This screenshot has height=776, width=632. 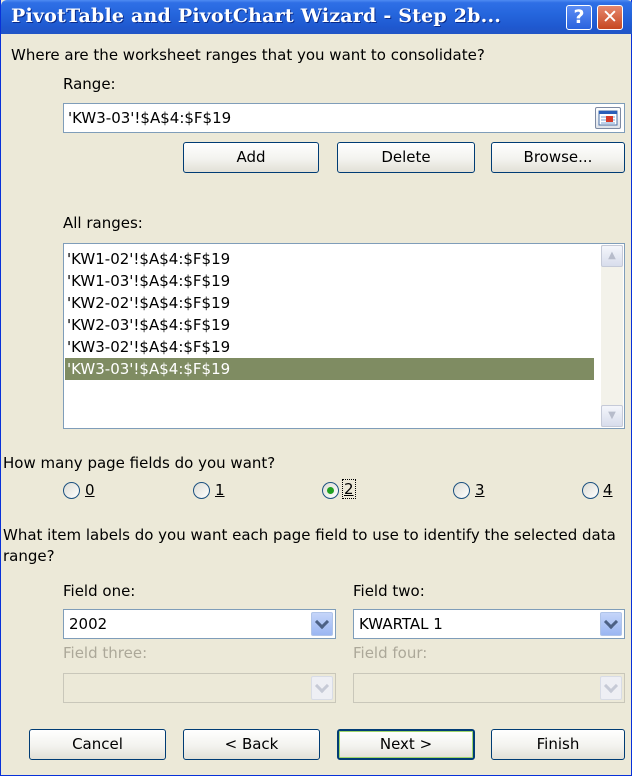 I want to click on field-three-label: Field three:, so click(x=105, y=653).